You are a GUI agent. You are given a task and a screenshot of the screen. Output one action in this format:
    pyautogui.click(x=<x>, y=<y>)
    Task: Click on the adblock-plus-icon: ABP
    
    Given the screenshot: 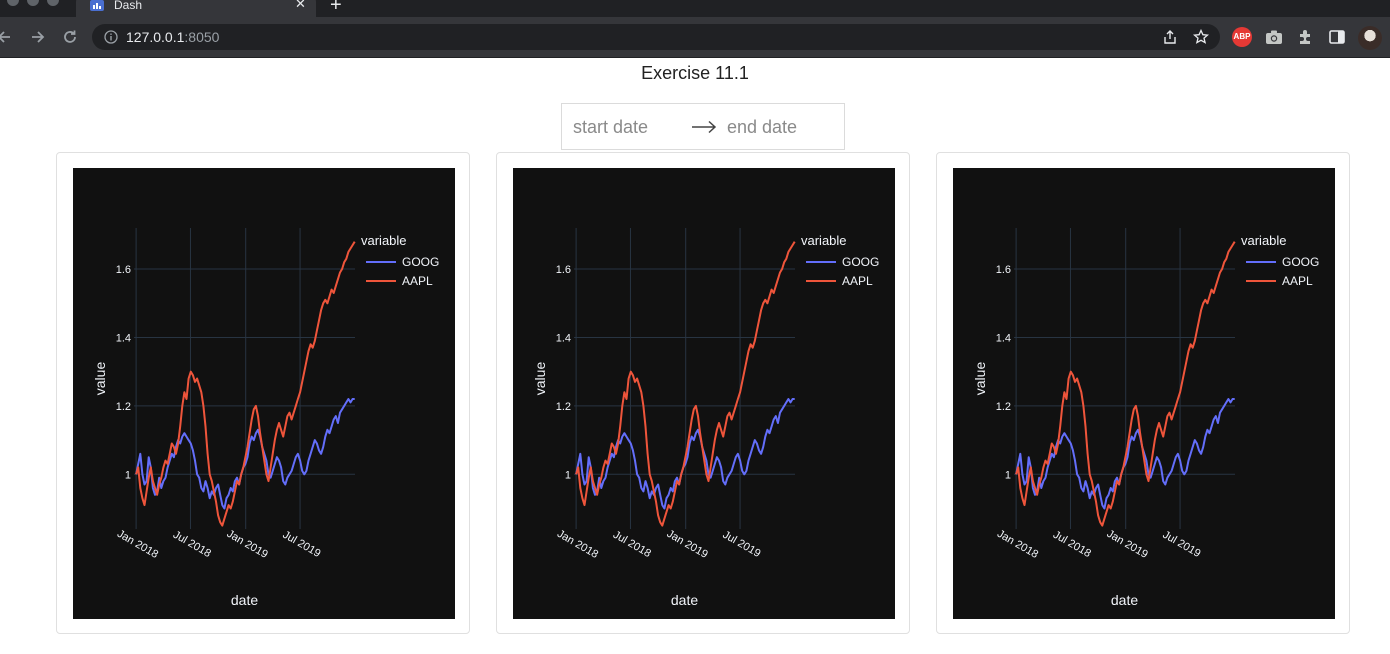 What is the action you would take?
    pyautogui.click(x=1242, y=37)
    